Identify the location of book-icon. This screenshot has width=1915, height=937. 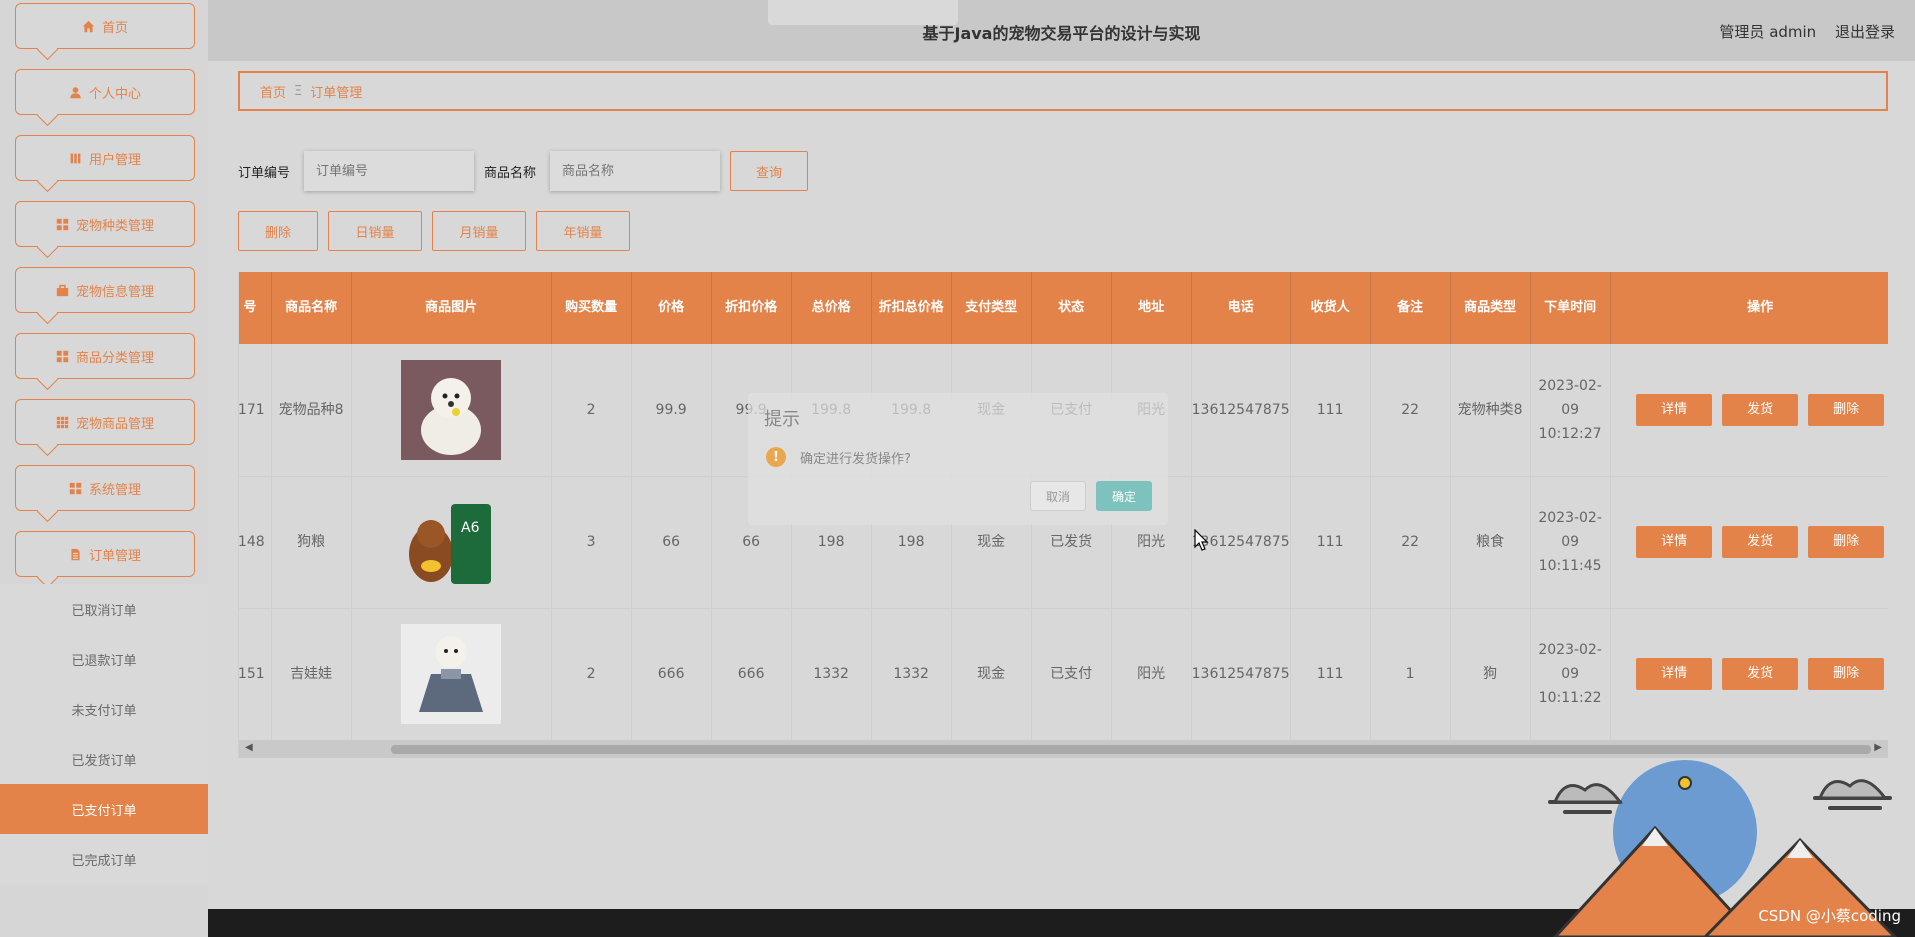
(76, 158).